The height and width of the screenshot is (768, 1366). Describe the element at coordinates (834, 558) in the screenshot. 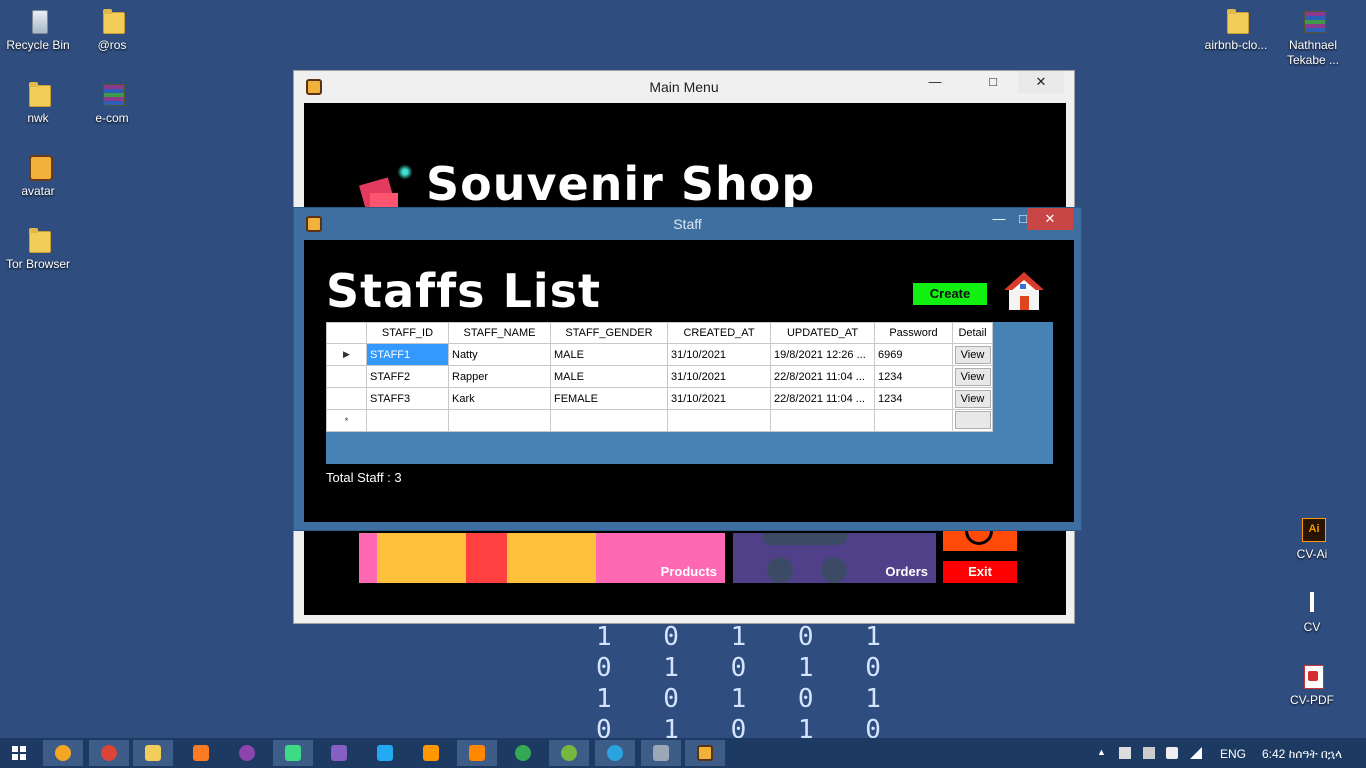

I see `orders-tile: Orders` at that location.